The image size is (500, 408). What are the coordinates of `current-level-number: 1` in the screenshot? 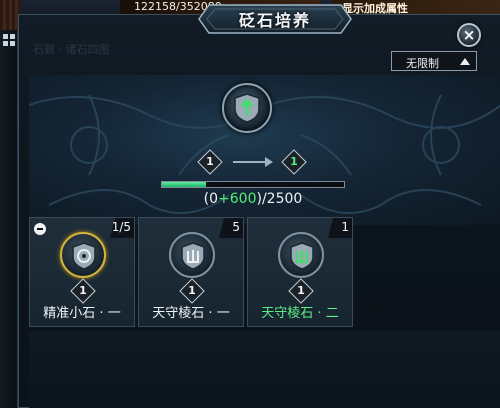 It's located at (210, 161).